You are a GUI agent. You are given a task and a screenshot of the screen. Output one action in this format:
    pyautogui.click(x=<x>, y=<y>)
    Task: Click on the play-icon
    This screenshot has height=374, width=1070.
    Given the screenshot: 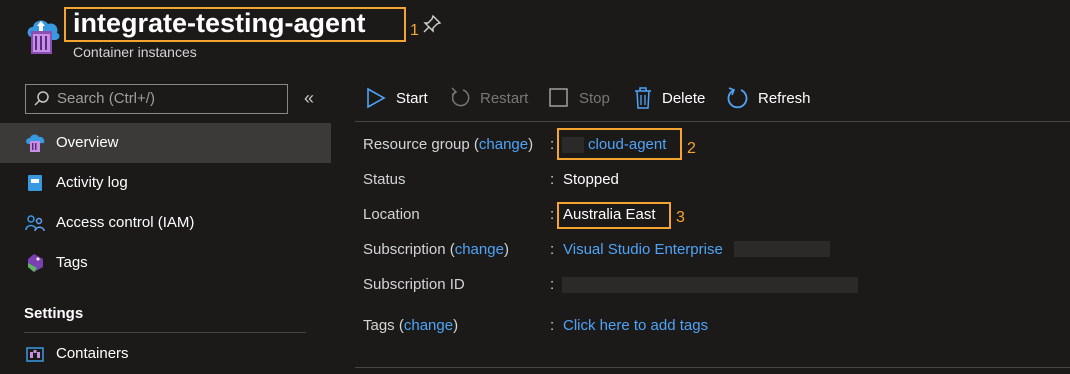 What is the action you would take?
    pyautogui.click(x=376, y=98)
    